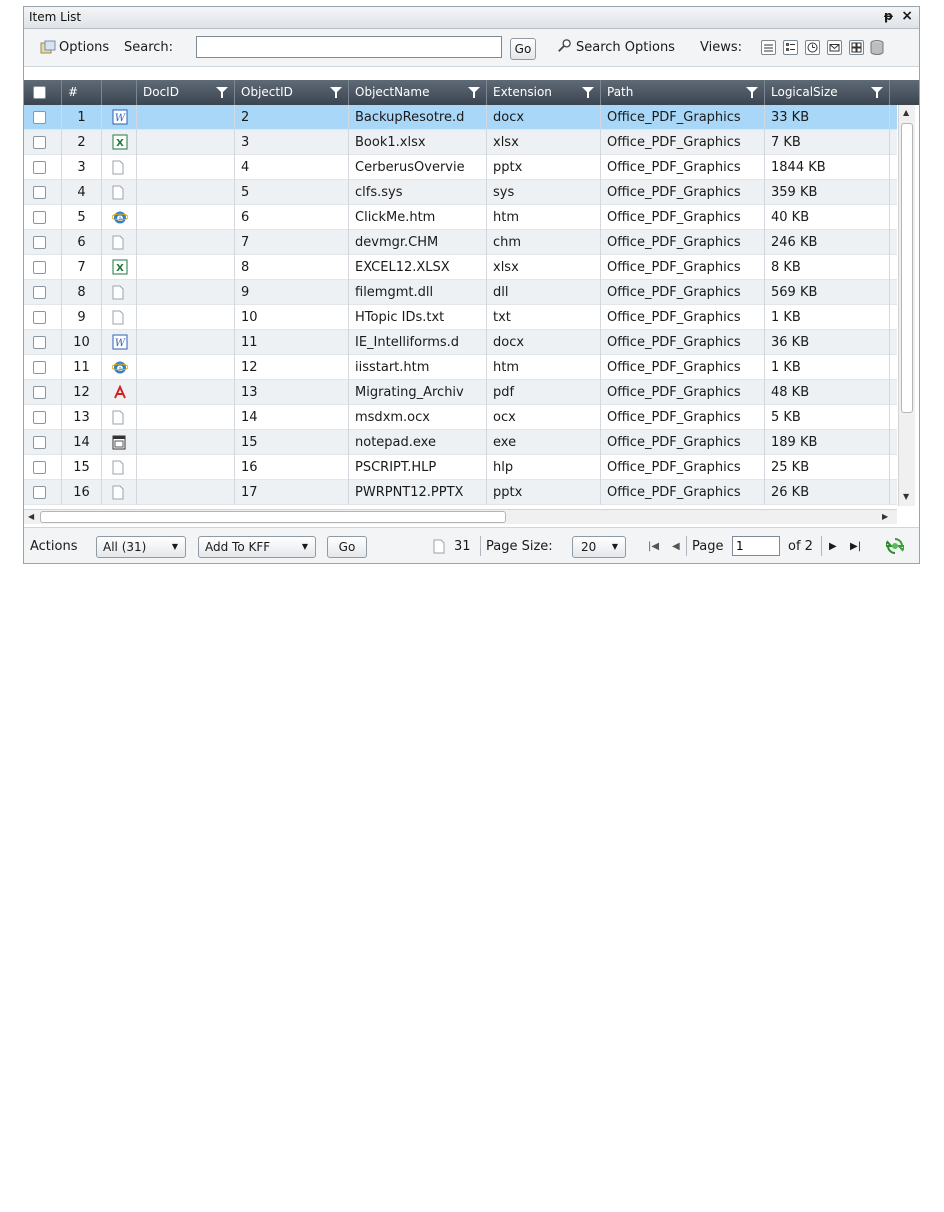 The width and height of the screenshot is (944, 1212). I want to click on detail-view-icon, so click(790, 47).